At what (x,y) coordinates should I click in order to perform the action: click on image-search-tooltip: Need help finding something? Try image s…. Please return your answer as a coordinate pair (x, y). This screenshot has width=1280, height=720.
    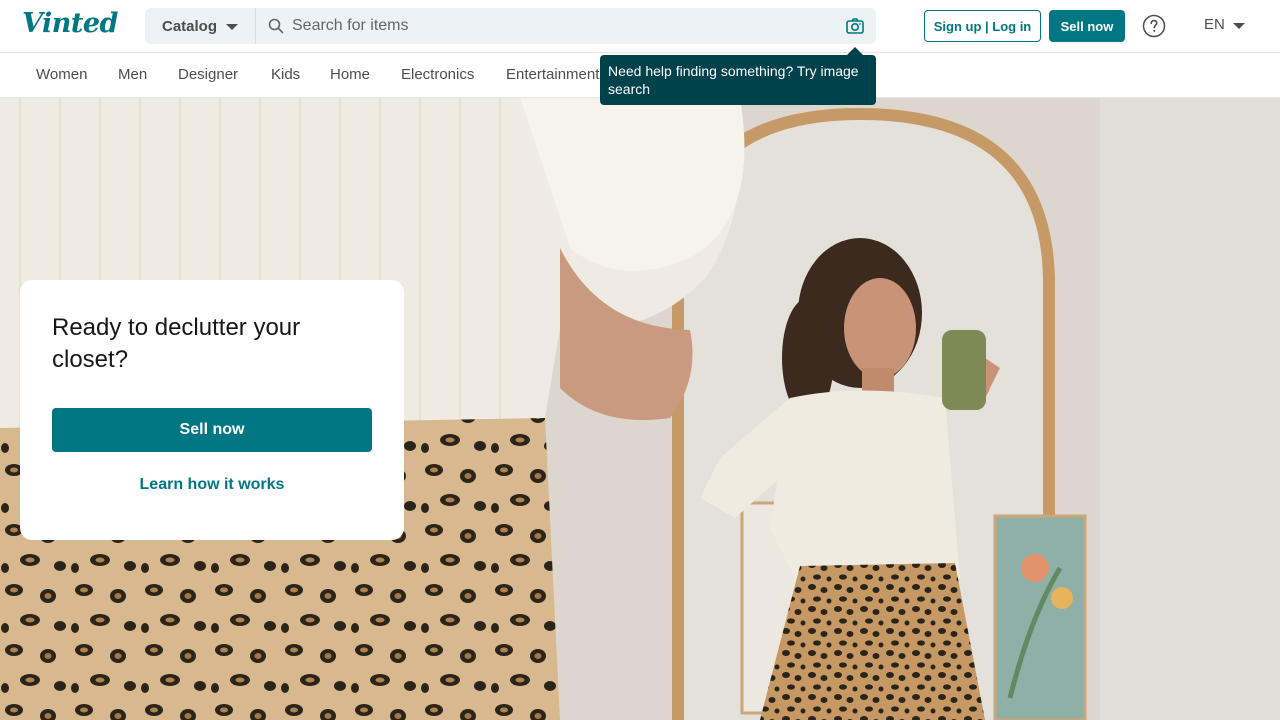
    Looking at the image, I should click on (738, 80).